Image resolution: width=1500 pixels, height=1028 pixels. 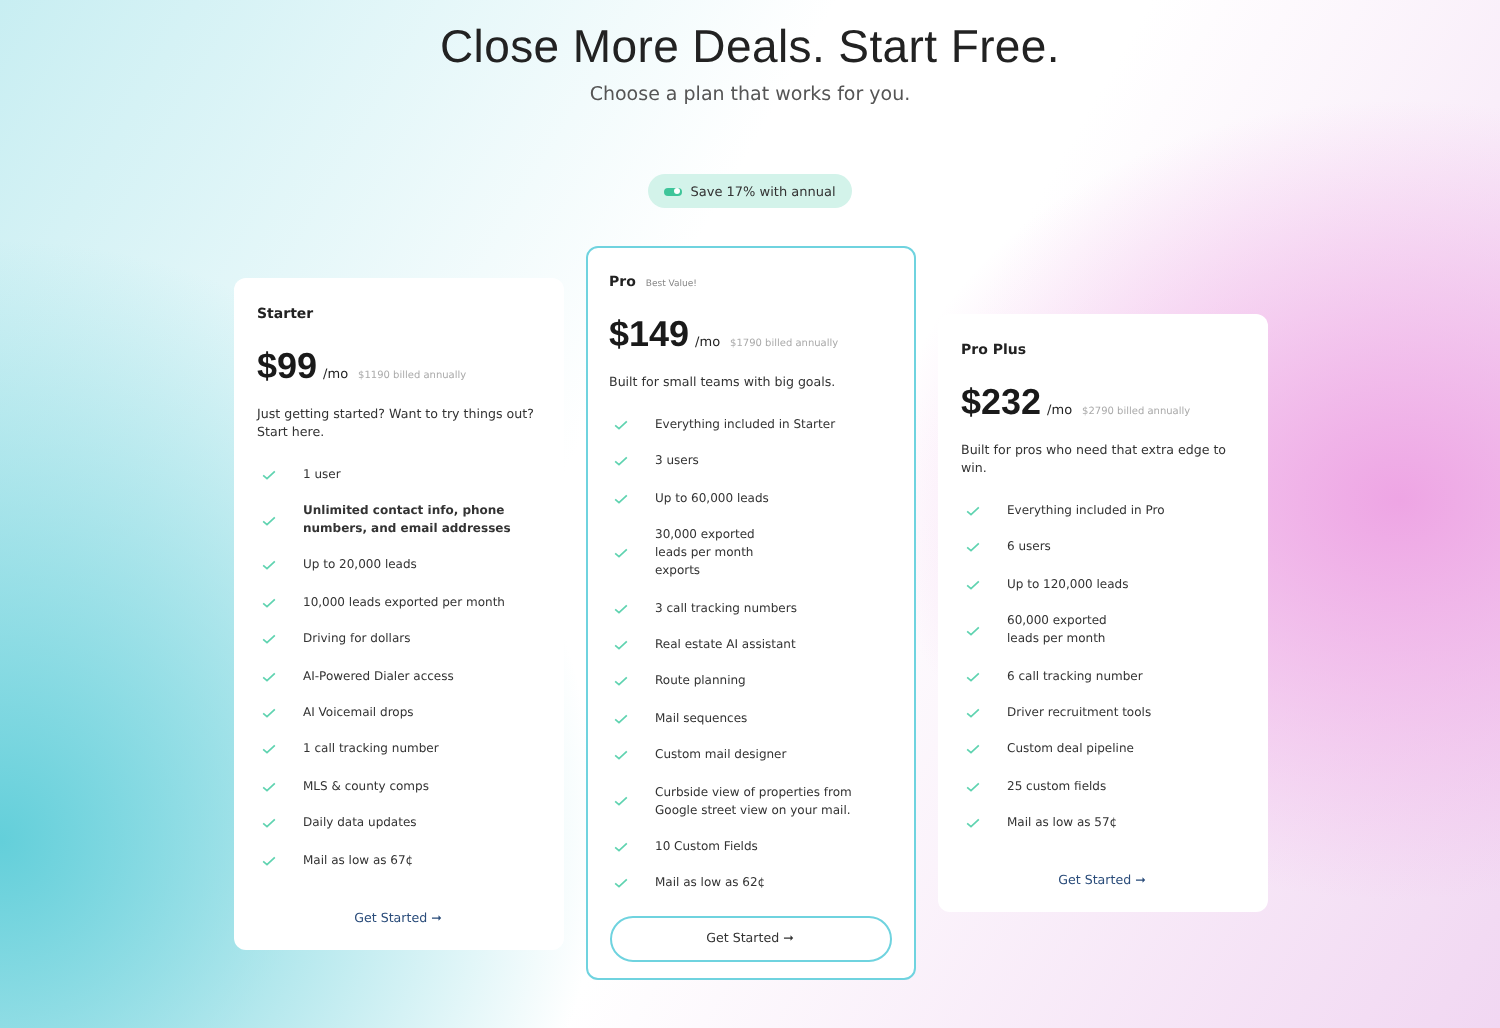 I want to click on toggle-switch-icon, so click(x=673, y=191).